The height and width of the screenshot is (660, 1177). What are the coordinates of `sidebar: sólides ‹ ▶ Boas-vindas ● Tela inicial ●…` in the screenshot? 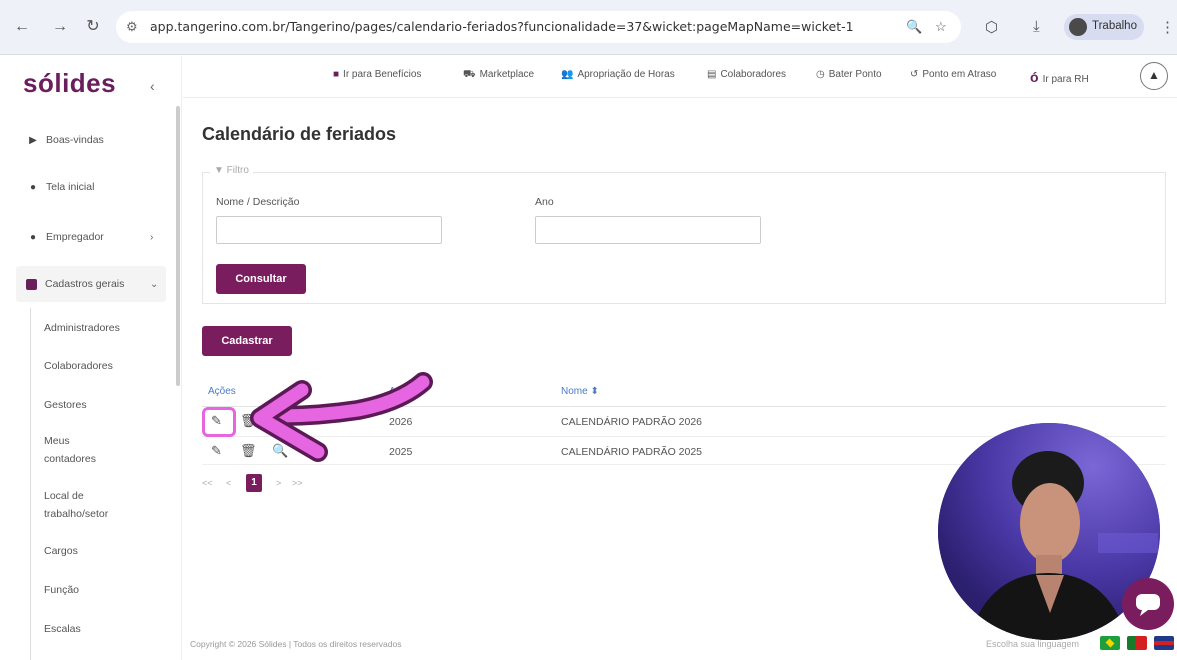 It's located at (91, 358).